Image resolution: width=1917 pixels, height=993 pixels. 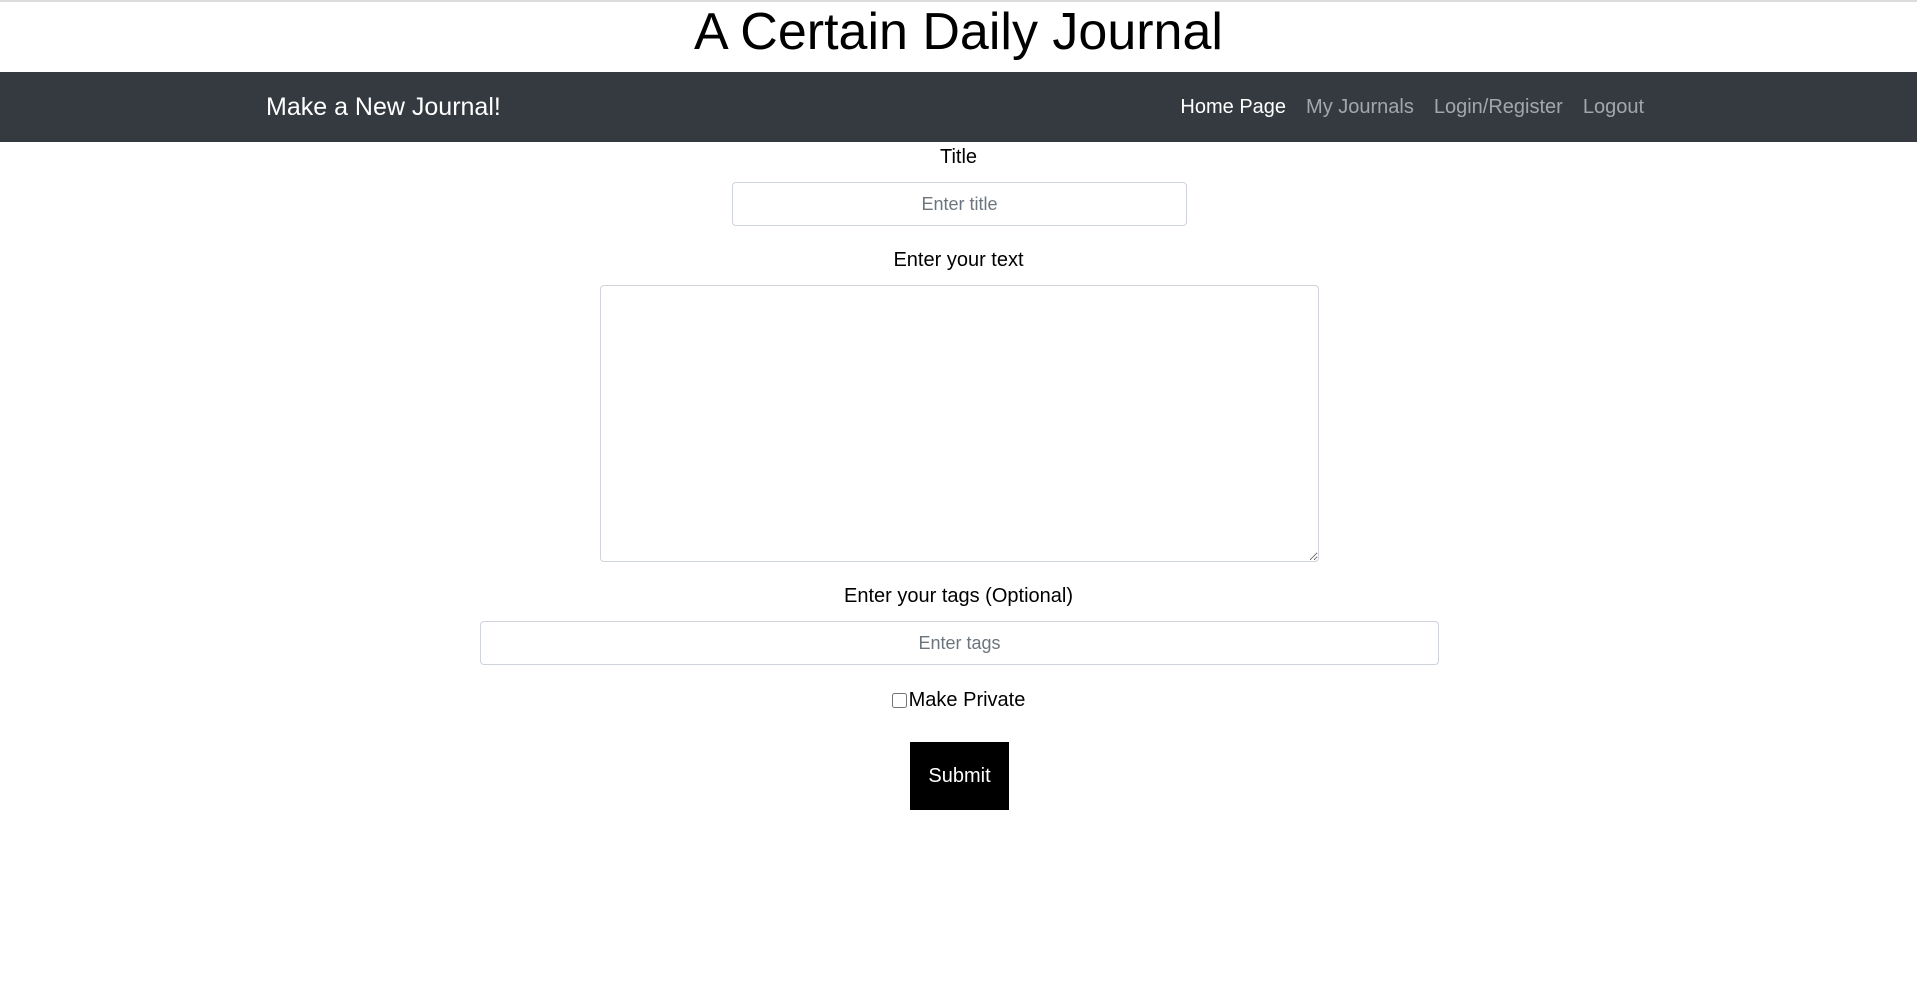 What do you see at coordinates (1360, 107) in the screenshot?
I see `nav-link-my-journals: My Journals` at bounding box center [1360, 107].